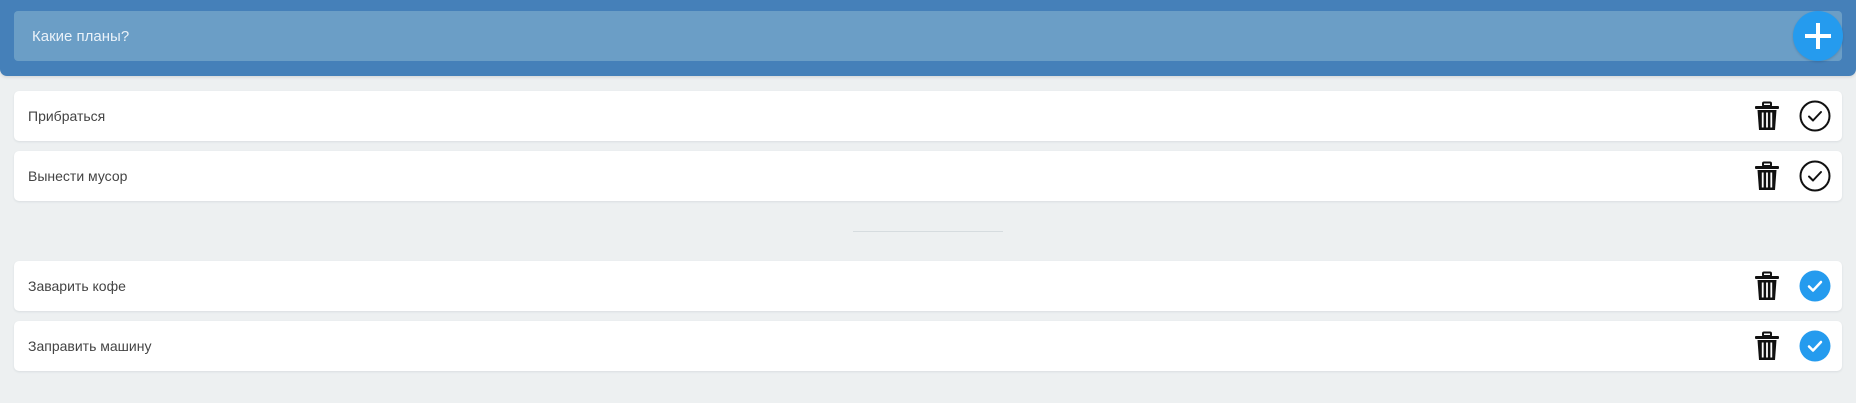 Image resolution: width=1856 pixels, height=403 pixels. I want to click on new-todo-input, so click(894, 36).